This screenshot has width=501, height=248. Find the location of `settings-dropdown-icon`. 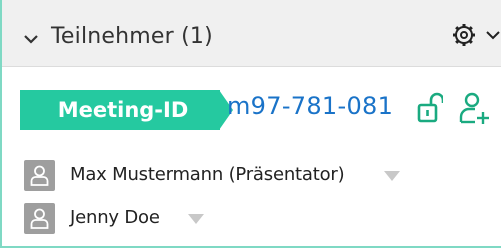

settings-dropdown-icon is located at coordinates (493, 35).